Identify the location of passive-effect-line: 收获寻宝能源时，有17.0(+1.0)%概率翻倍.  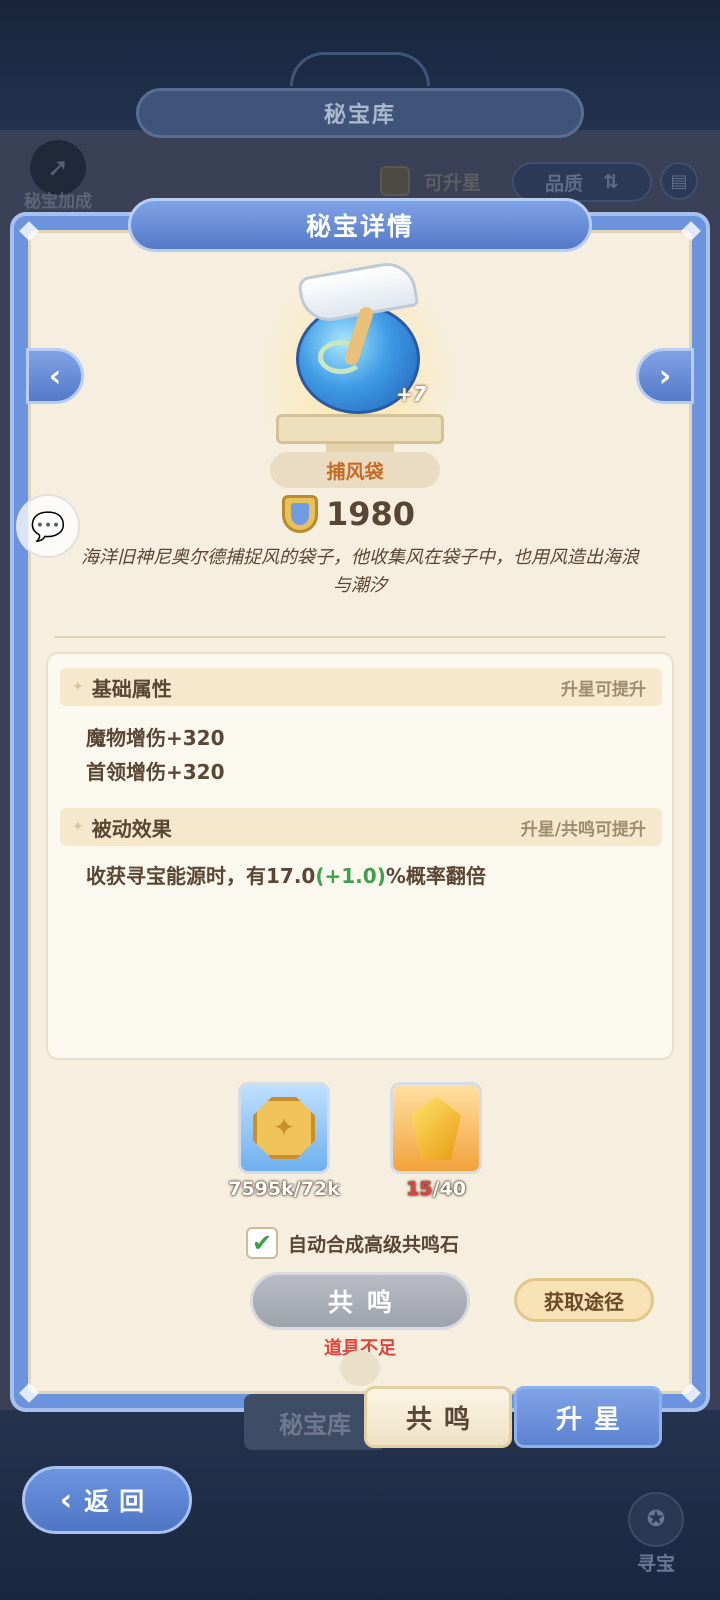
(286, 874).